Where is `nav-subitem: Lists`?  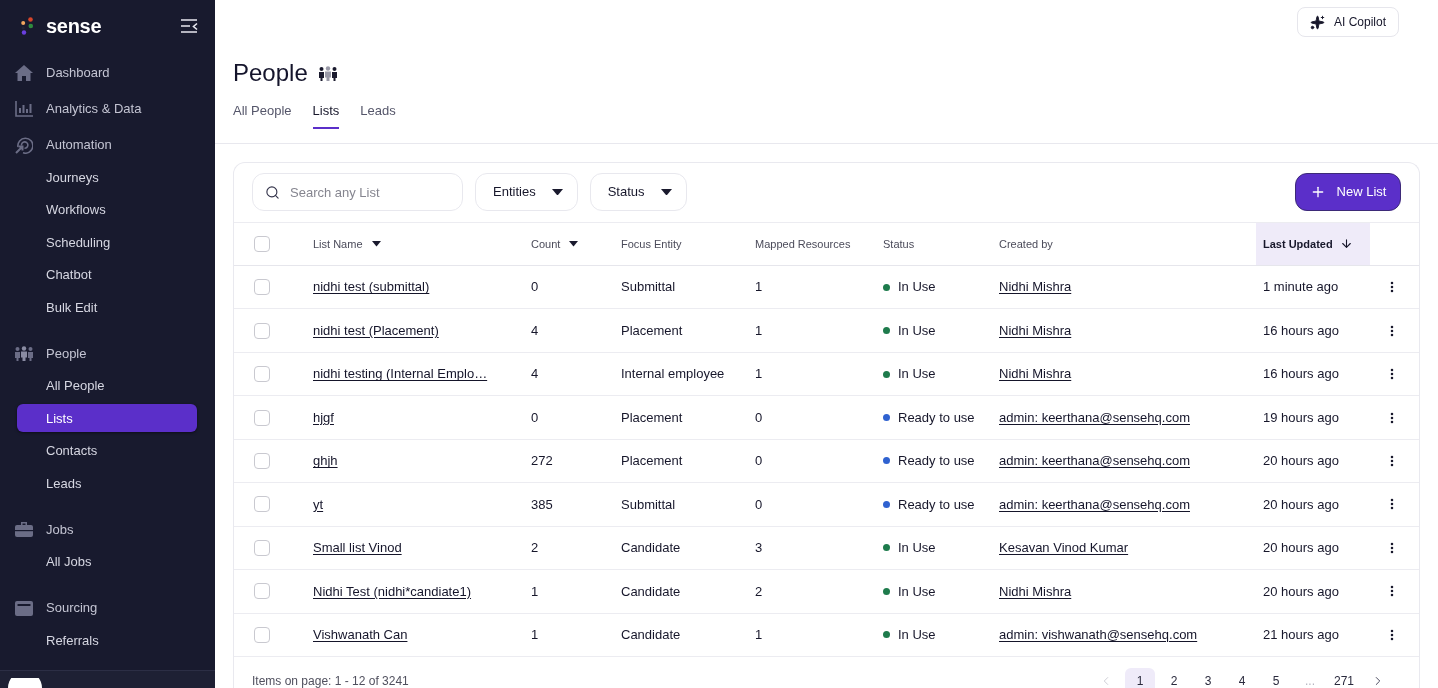 nav-subitem: Lists is located at coordinates (107, 418).